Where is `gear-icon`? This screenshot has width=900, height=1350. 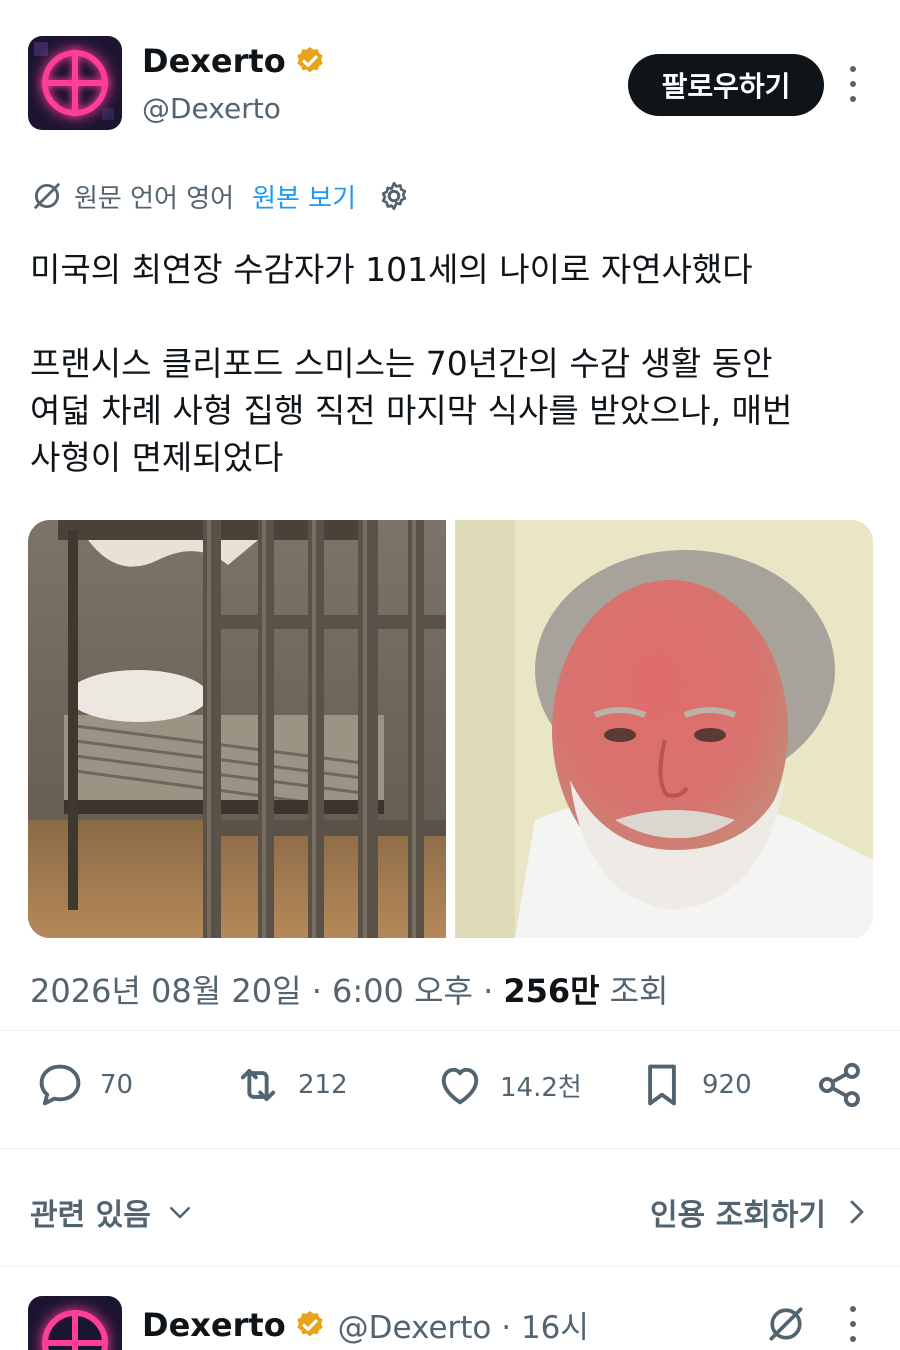
gear-icon is located at coordinates (394, 196).